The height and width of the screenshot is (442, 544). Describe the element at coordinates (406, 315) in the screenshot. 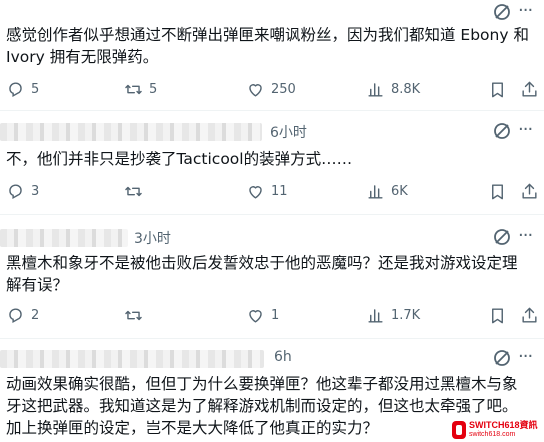

I see `view-count: 1.7K` at that location.